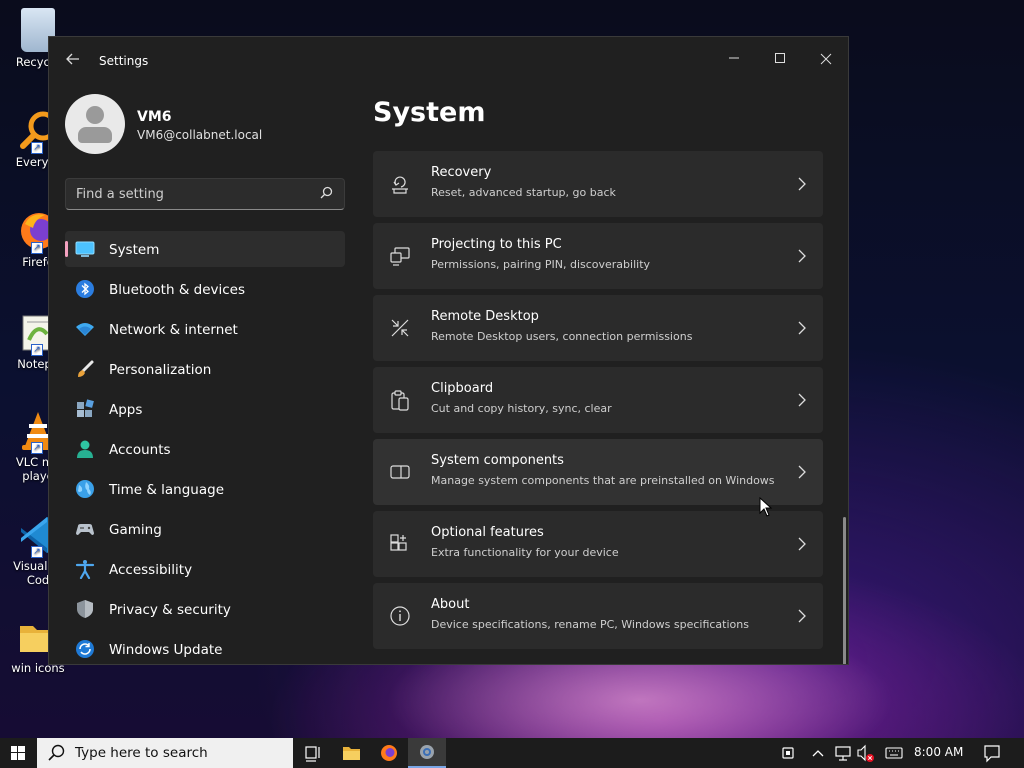 The width and height of the screenshot is (1024, 768). Describe the element at coordinates (154, 117) in the screenshot. I see `user-name: VM6` at that location.